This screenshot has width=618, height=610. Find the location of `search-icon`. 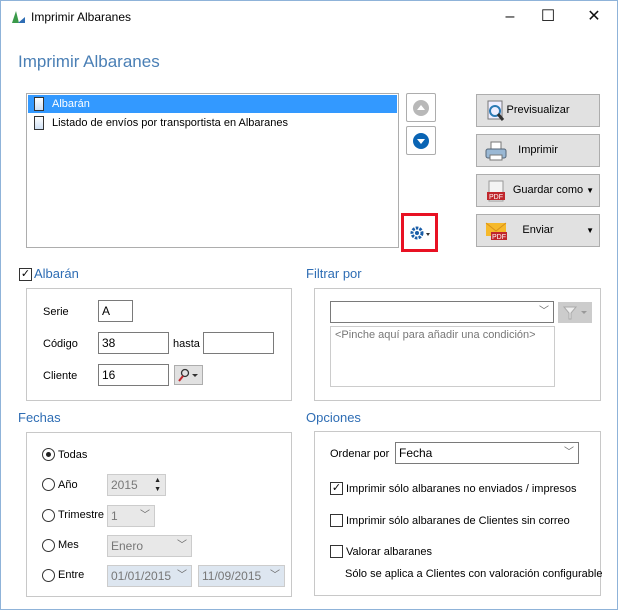

search-icon is located at coordinates (188, 375).